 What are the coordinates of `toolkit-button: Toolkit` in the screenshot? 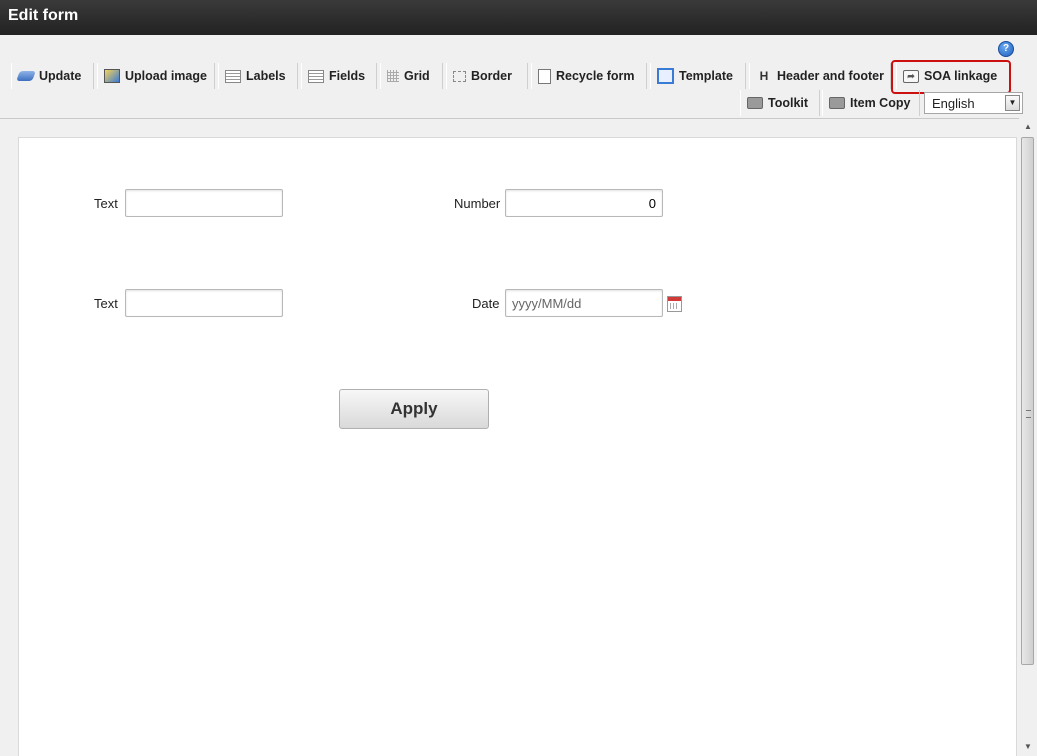 It's located at (780, 103).